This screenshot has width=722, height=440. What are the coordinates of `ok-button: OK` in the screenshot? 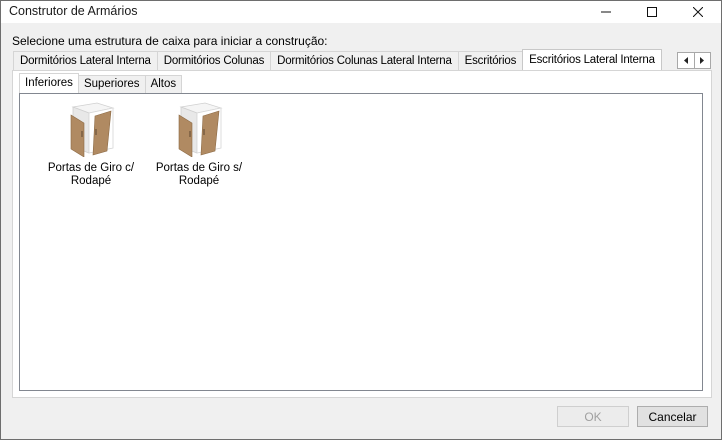 It's located at (593, 416).